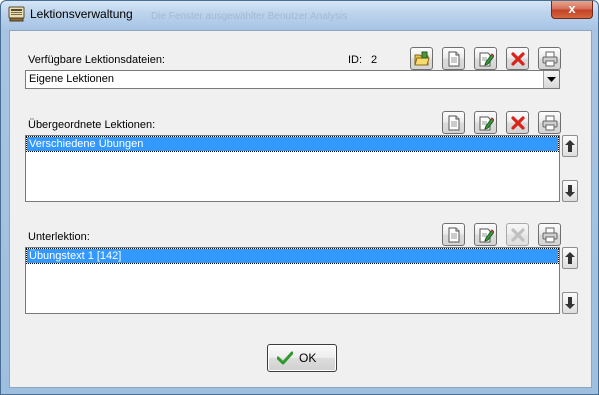  I want to click on dropdown-selected-value: Eigene Lektionen, so click(72, 79).